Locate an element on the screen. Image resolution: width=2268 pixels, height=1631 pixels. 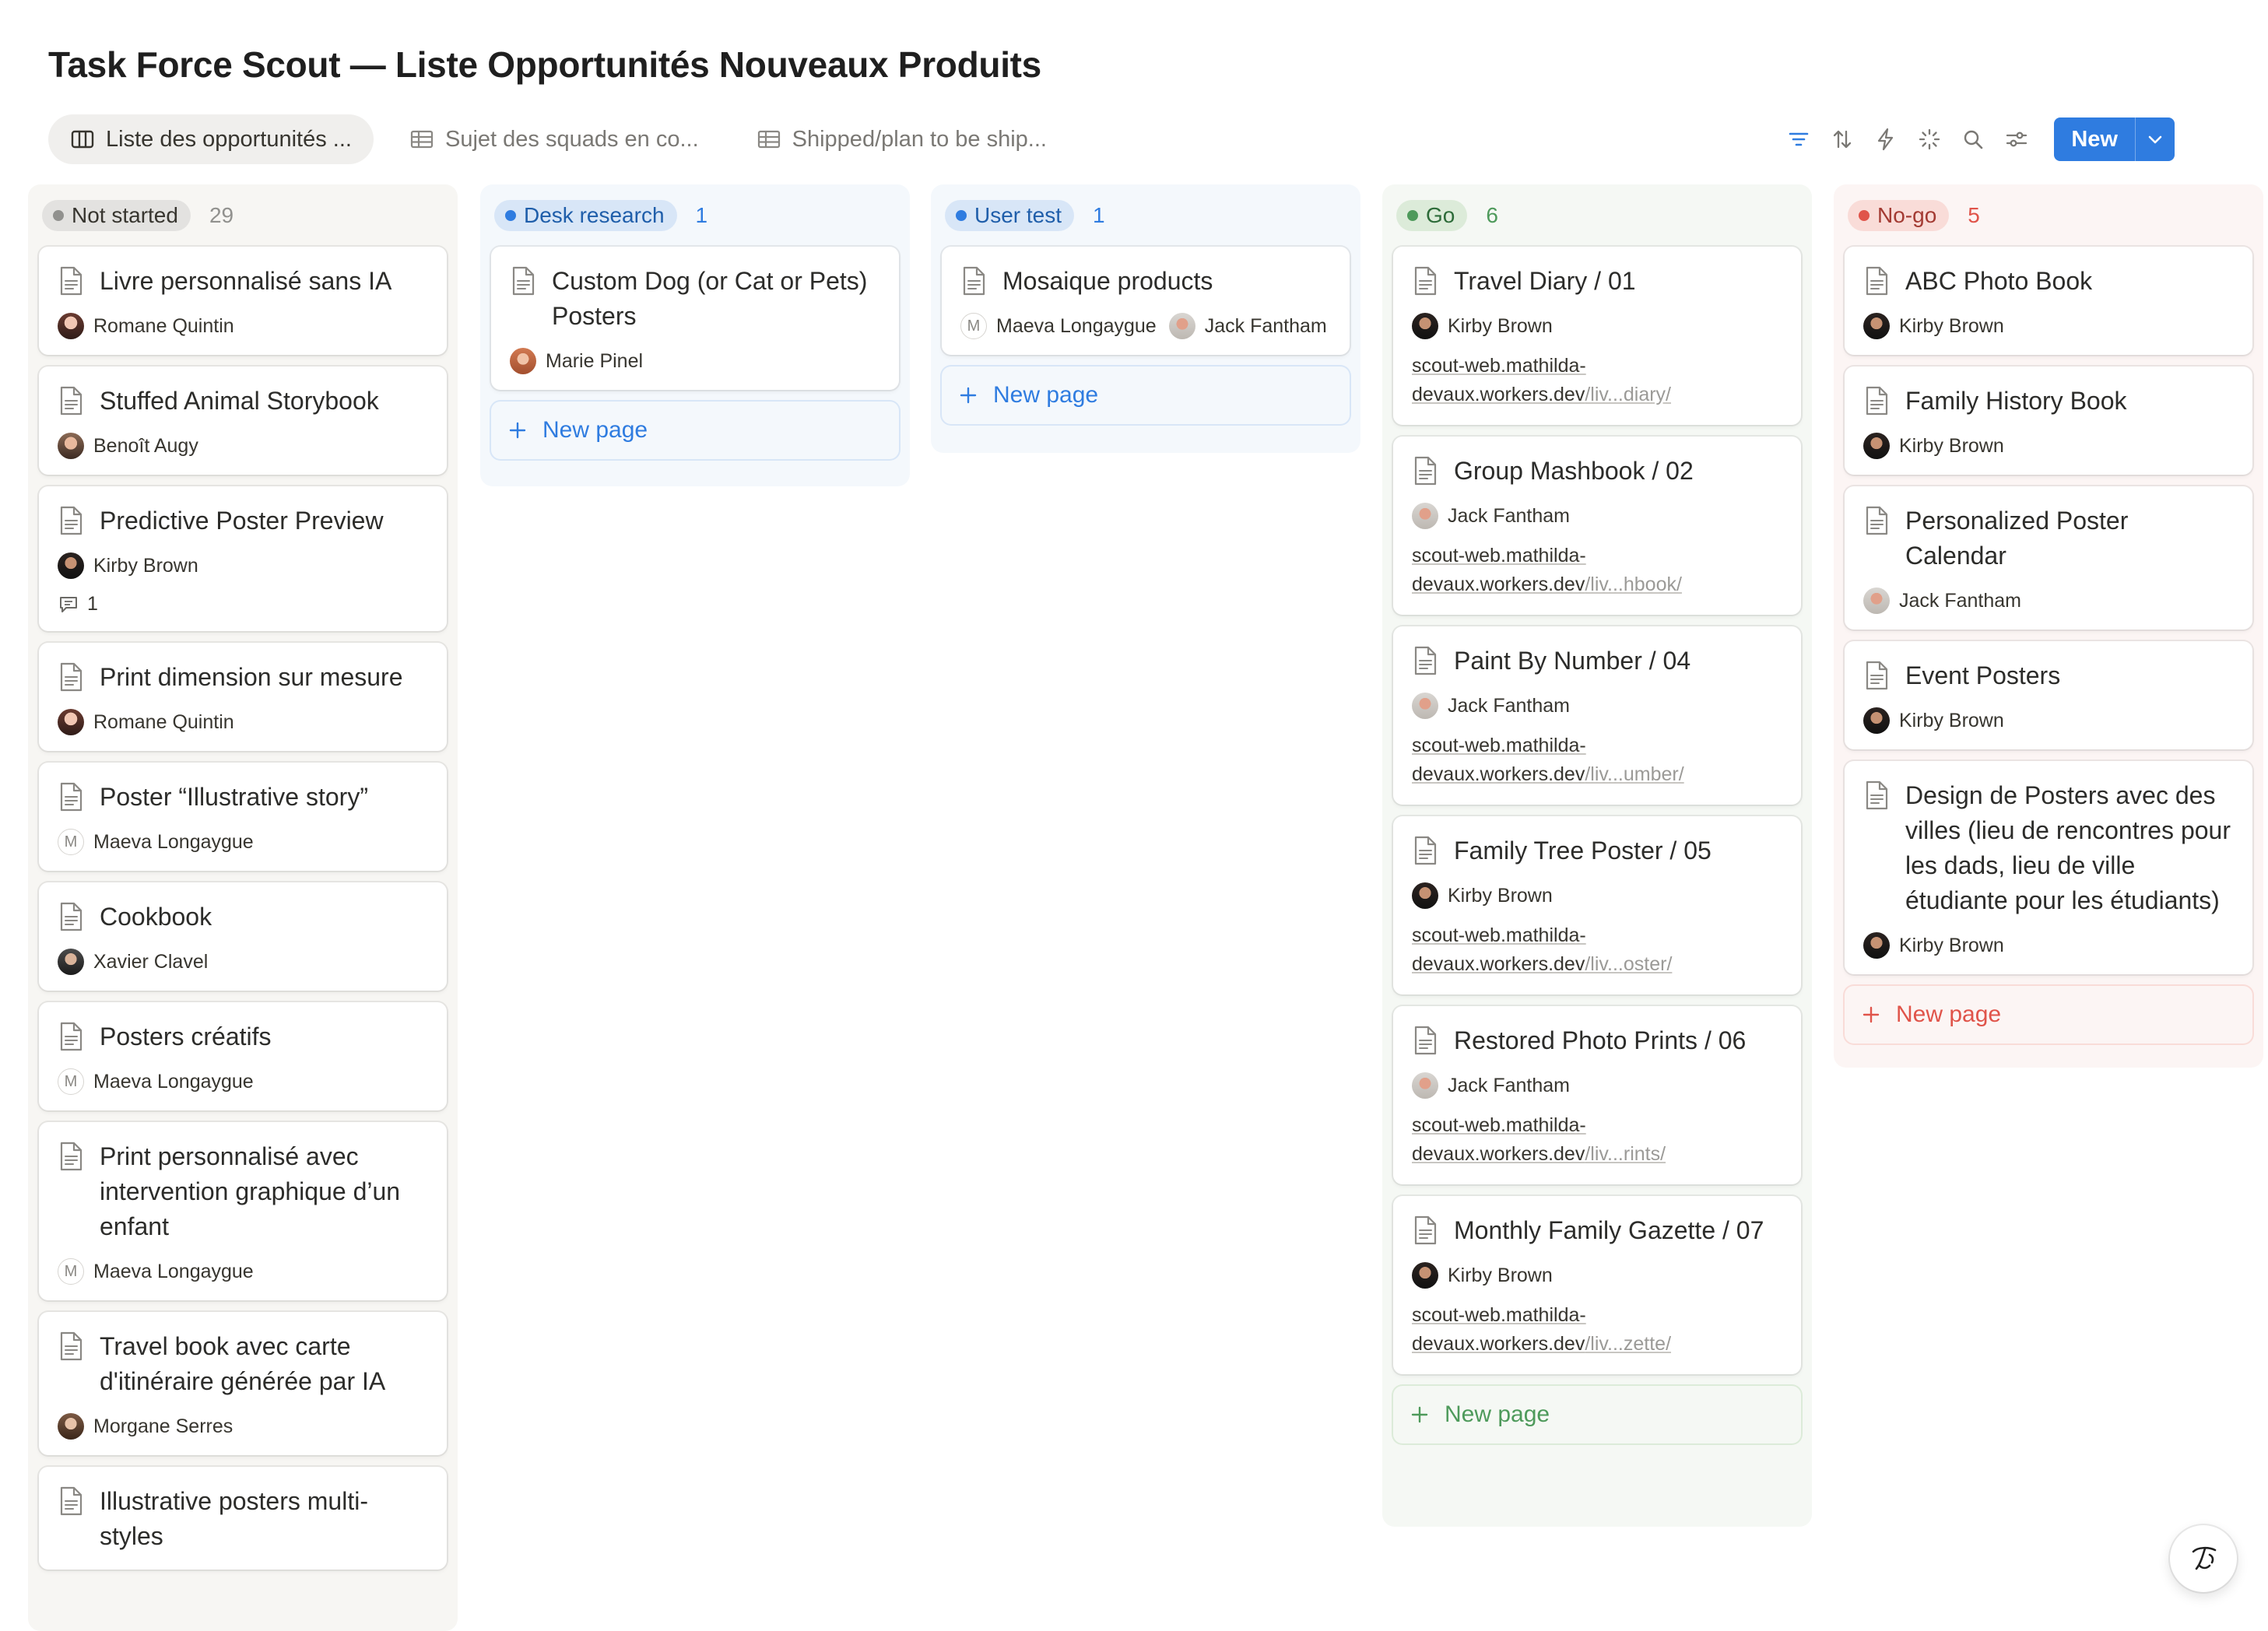
suggestions-button is located at coordinates (1929, 139).